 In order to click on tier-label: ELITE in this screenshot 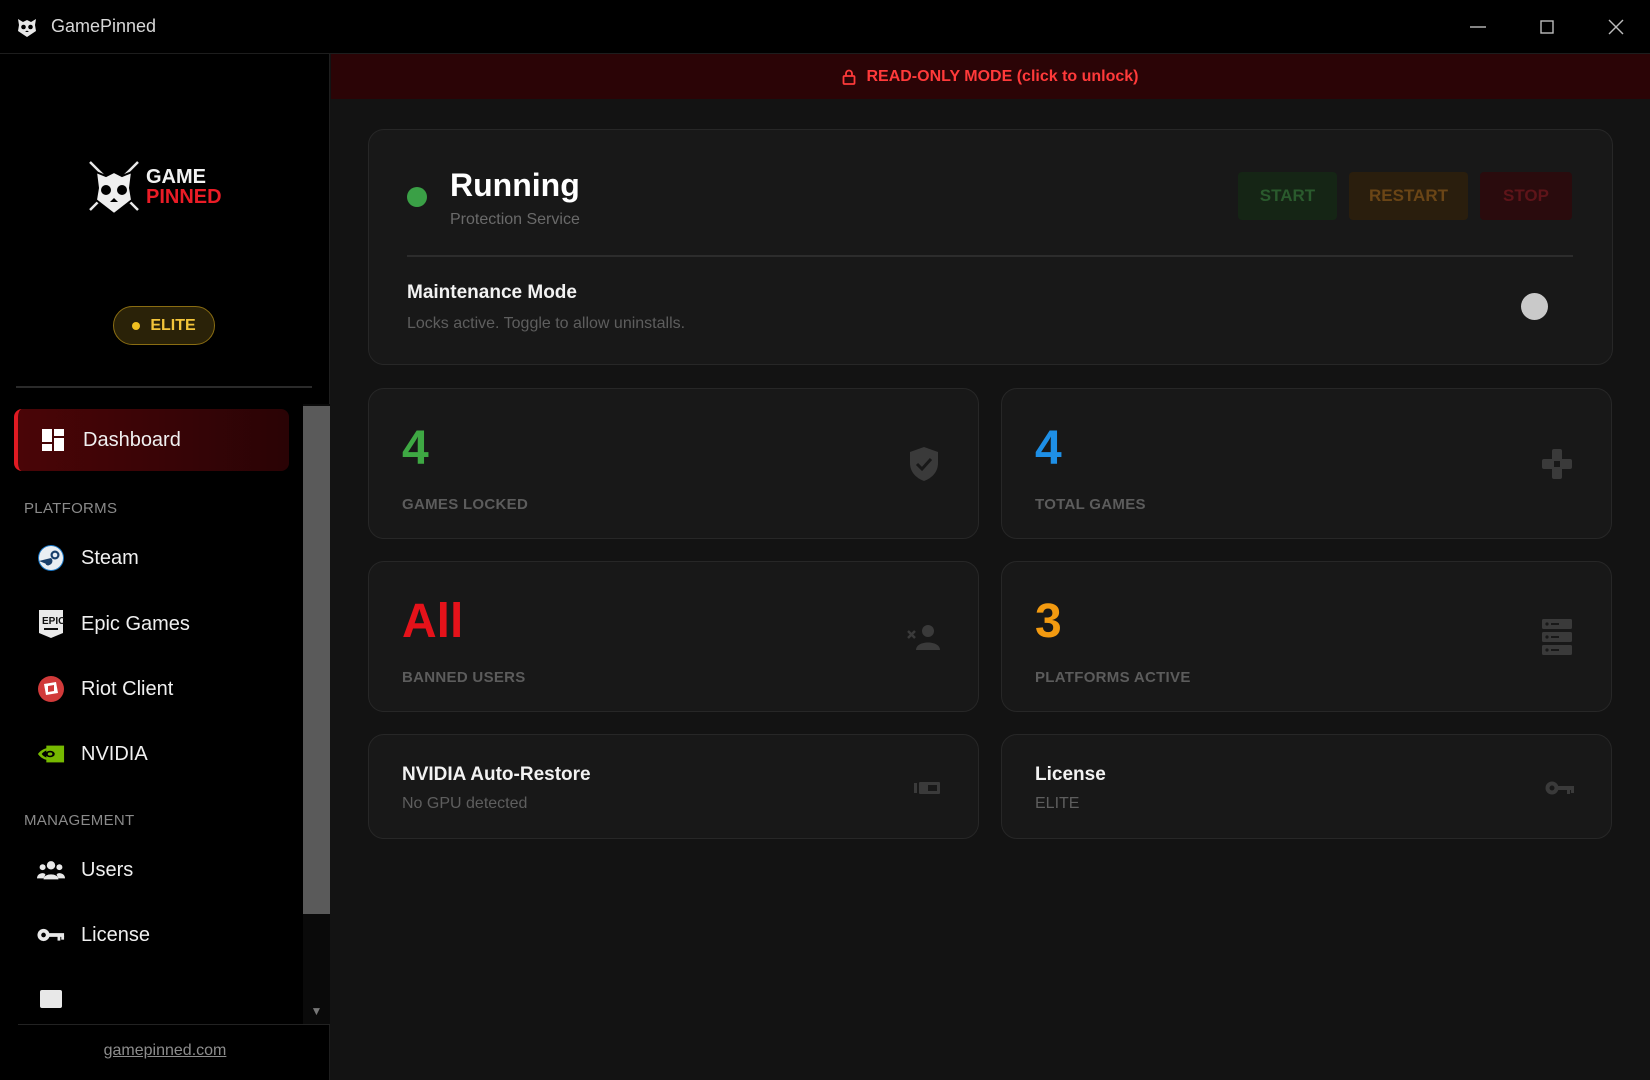, I will do `click(173, 325)`.